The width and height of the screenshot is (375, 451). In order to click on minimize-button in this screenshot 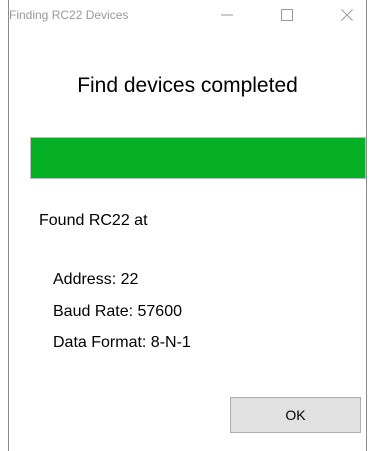, I will do `click(227, 15)`.